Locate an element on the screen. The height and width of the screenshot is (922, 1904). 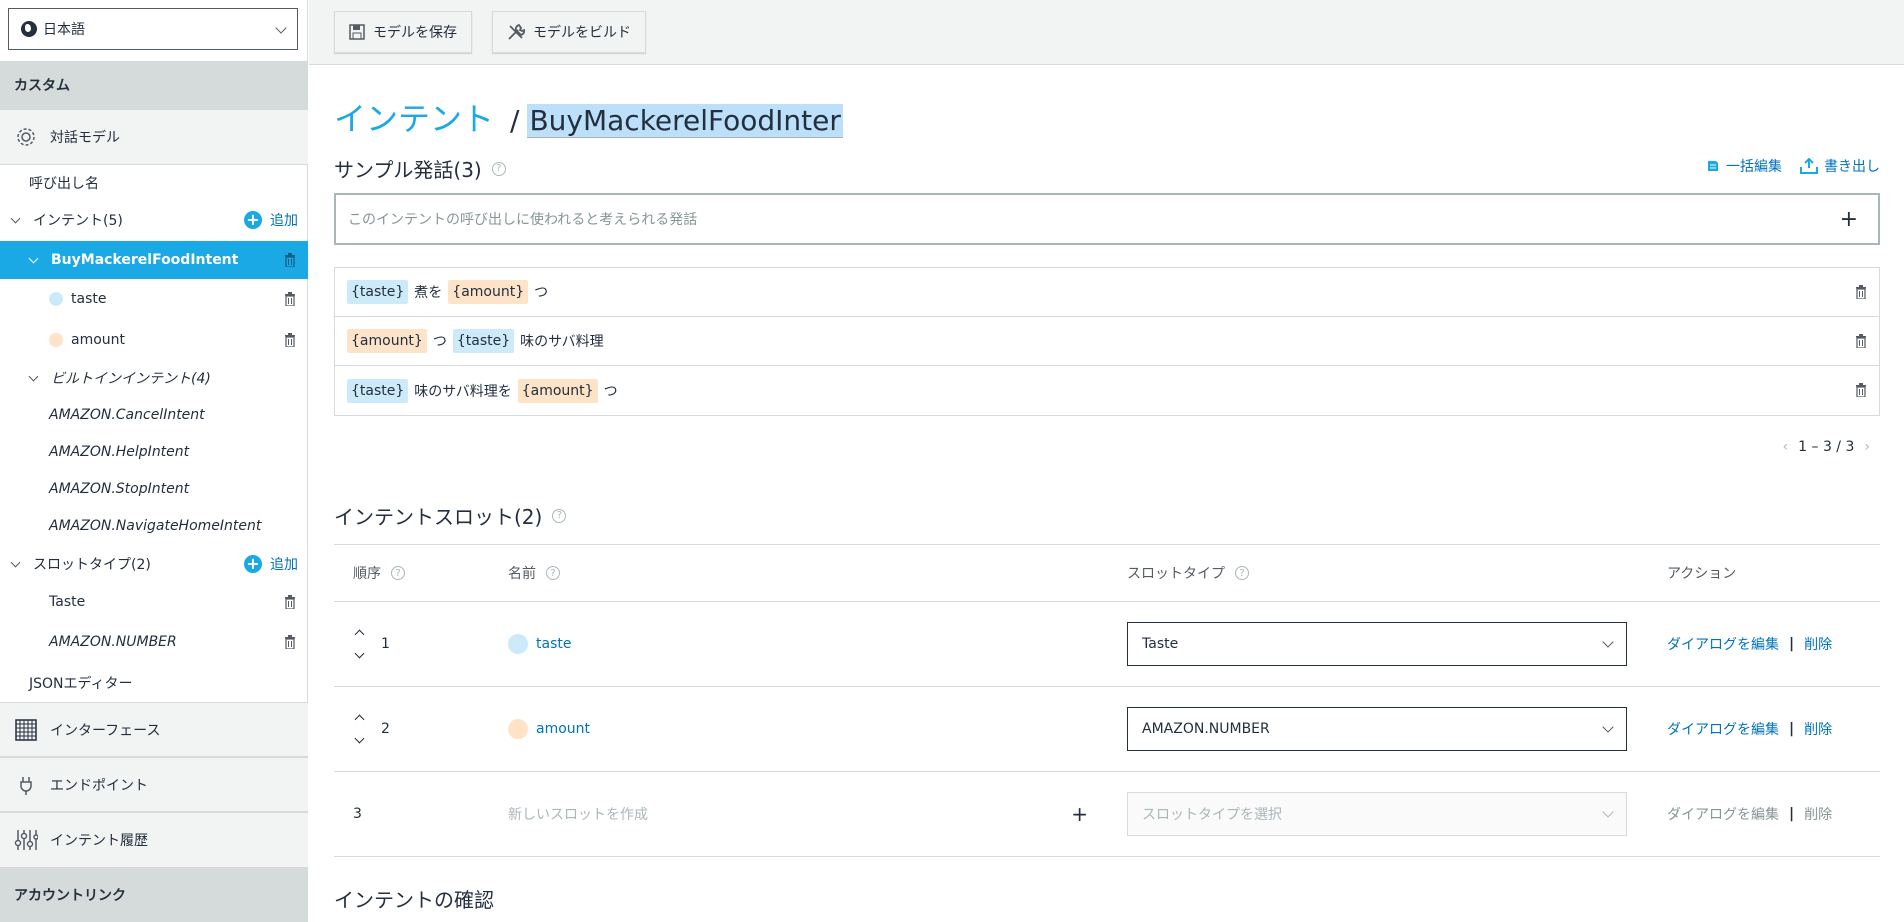
slot-type-value: Taste is located at coordinates (1160, 644).